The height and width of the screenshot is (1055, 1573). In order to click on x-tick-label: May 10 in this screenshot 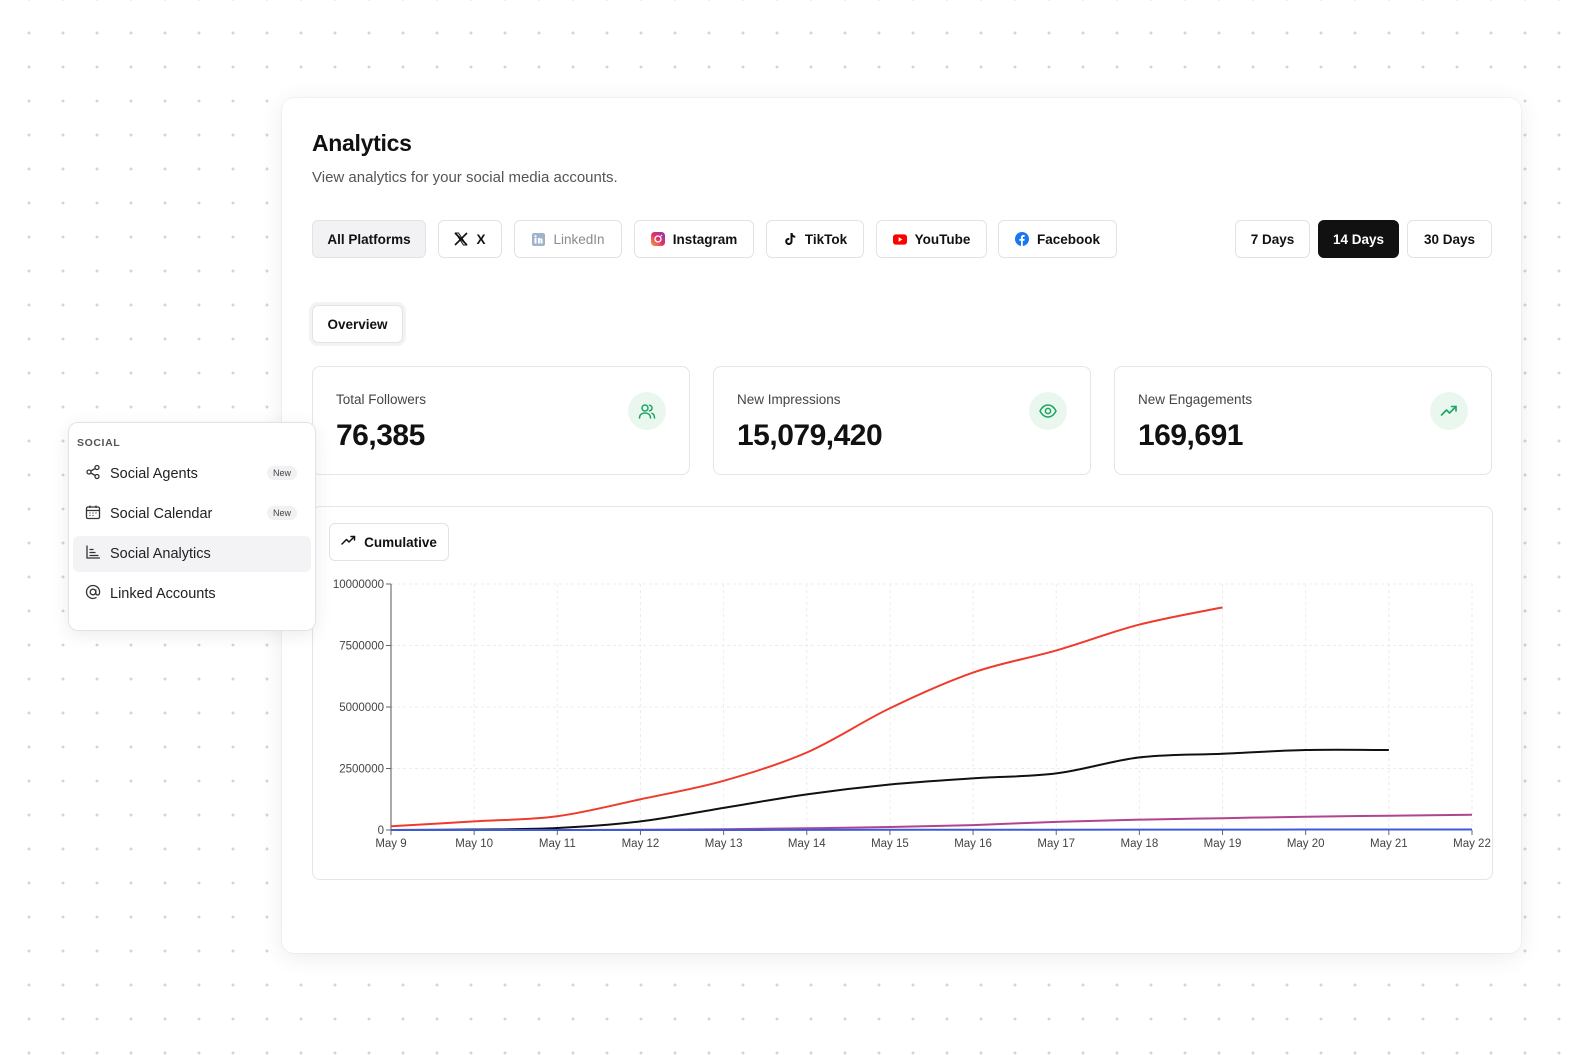, I will do `click(474, 844)`.